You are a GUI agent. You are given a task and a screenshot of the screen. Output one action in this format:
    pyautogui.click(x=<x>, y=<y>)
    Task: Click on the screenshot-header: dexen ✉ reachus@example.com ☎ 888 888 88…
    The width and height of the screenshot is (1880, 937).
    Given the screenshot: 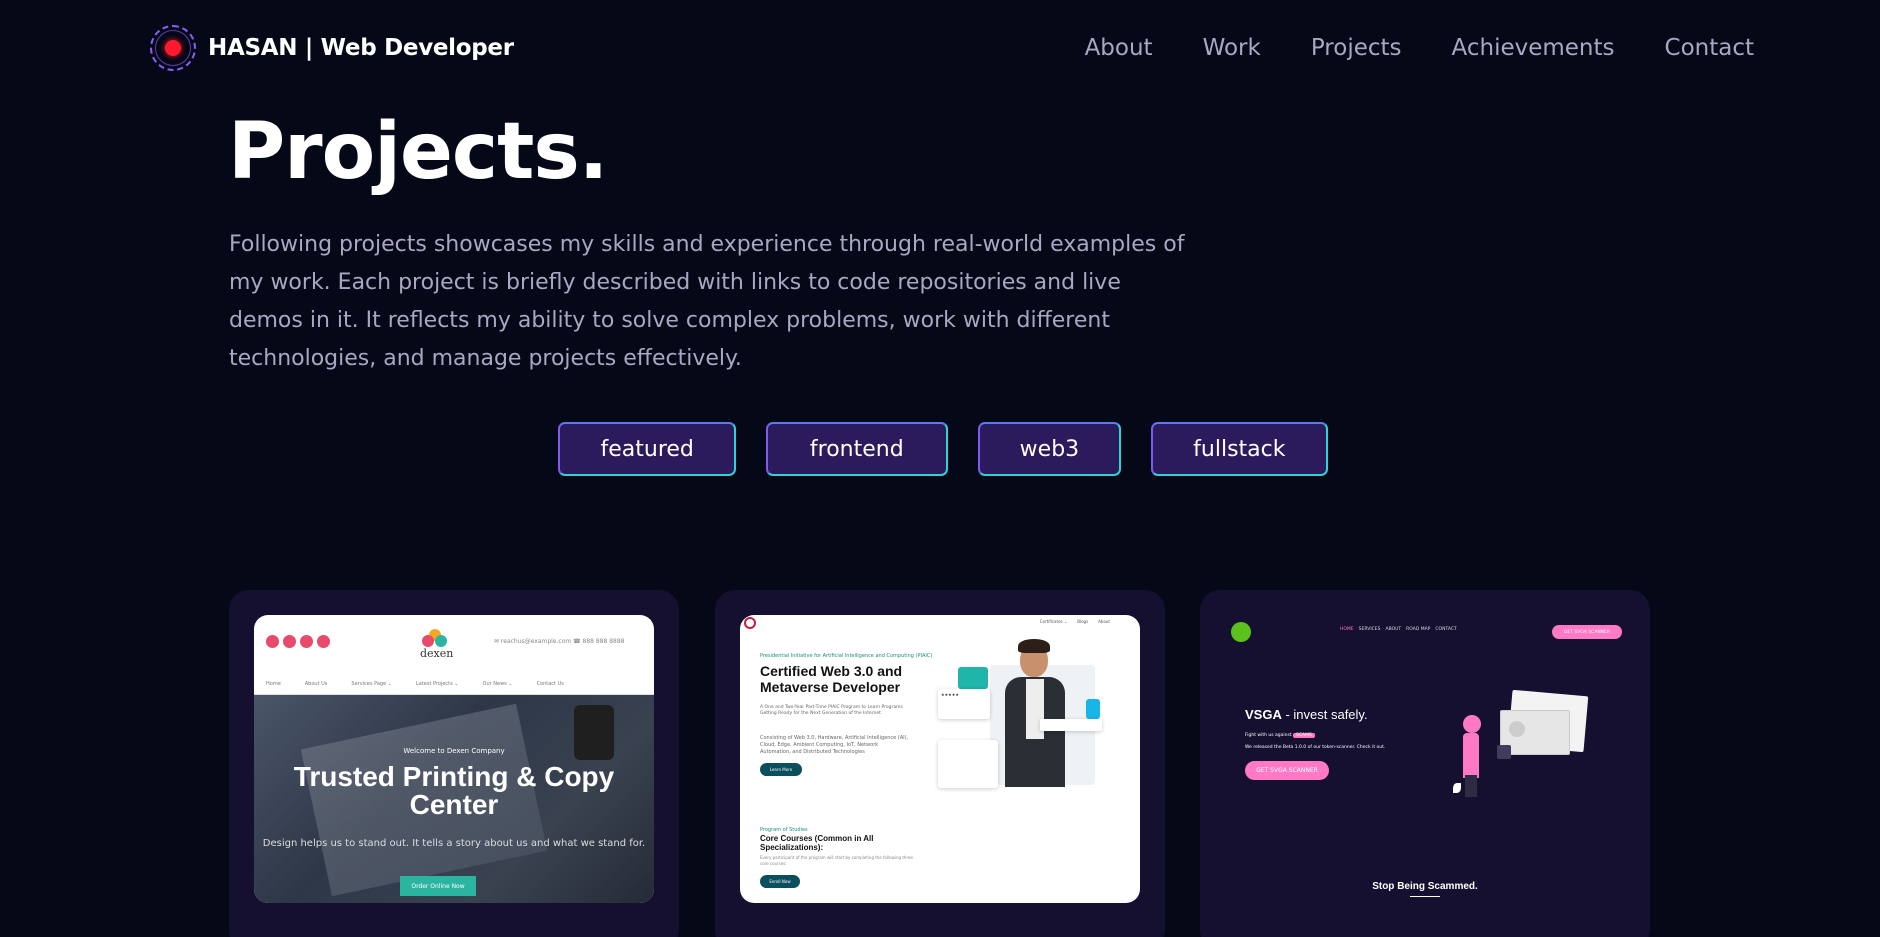 What is the action you would take?
    pyautogui.click(x=454, y=655)
    